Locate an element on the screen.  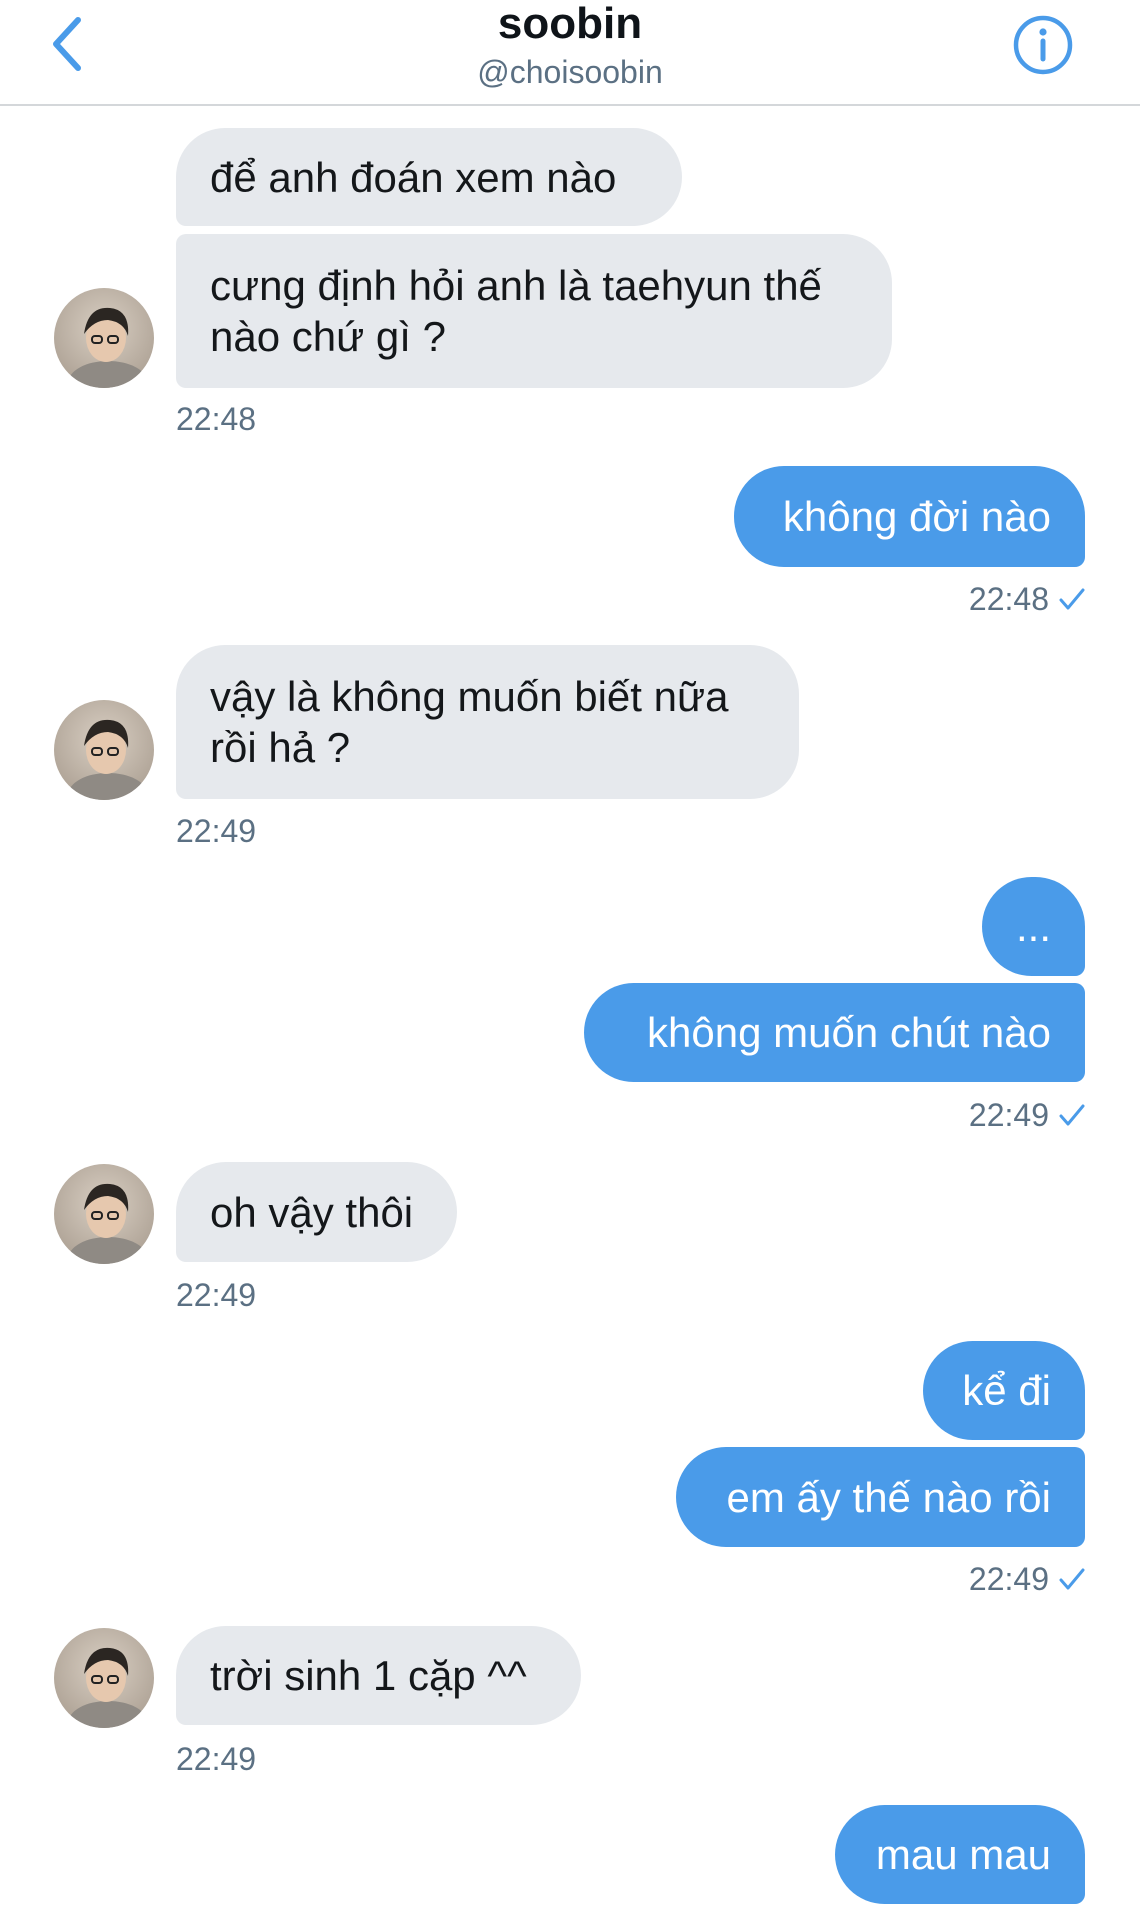
incoming-message: để anh đoán xem nào is located at coordinates (429, 177).